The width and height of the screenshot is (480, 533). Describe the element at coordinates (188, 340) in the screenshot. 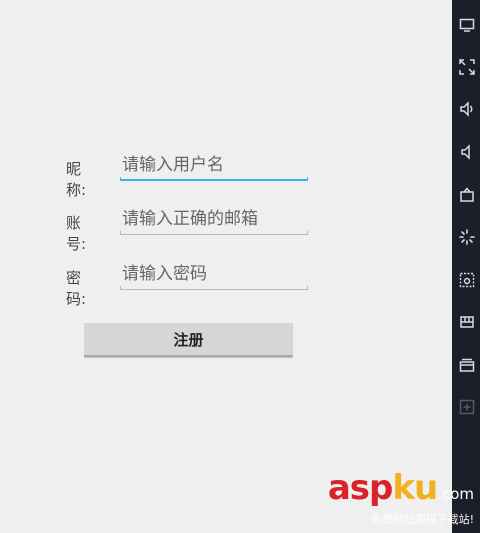

I see `register-button: 注册` at that location.